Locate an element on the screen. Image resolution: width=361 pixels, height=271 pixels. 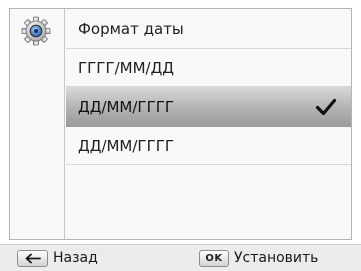
return-arrow-icon is located at coordinates (33, 258).